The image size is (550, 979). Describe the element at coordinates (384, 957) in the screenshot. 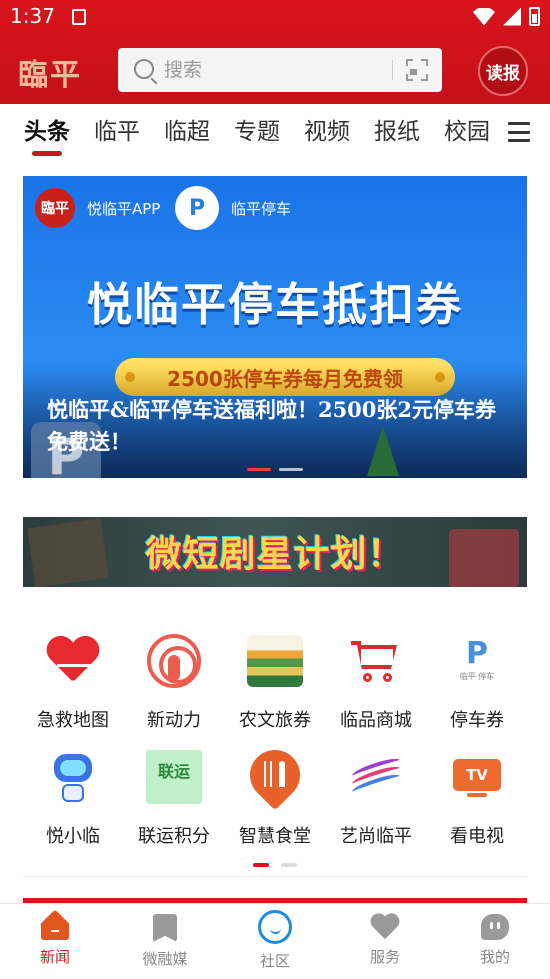

I see `nav-label: 服务` at that location.